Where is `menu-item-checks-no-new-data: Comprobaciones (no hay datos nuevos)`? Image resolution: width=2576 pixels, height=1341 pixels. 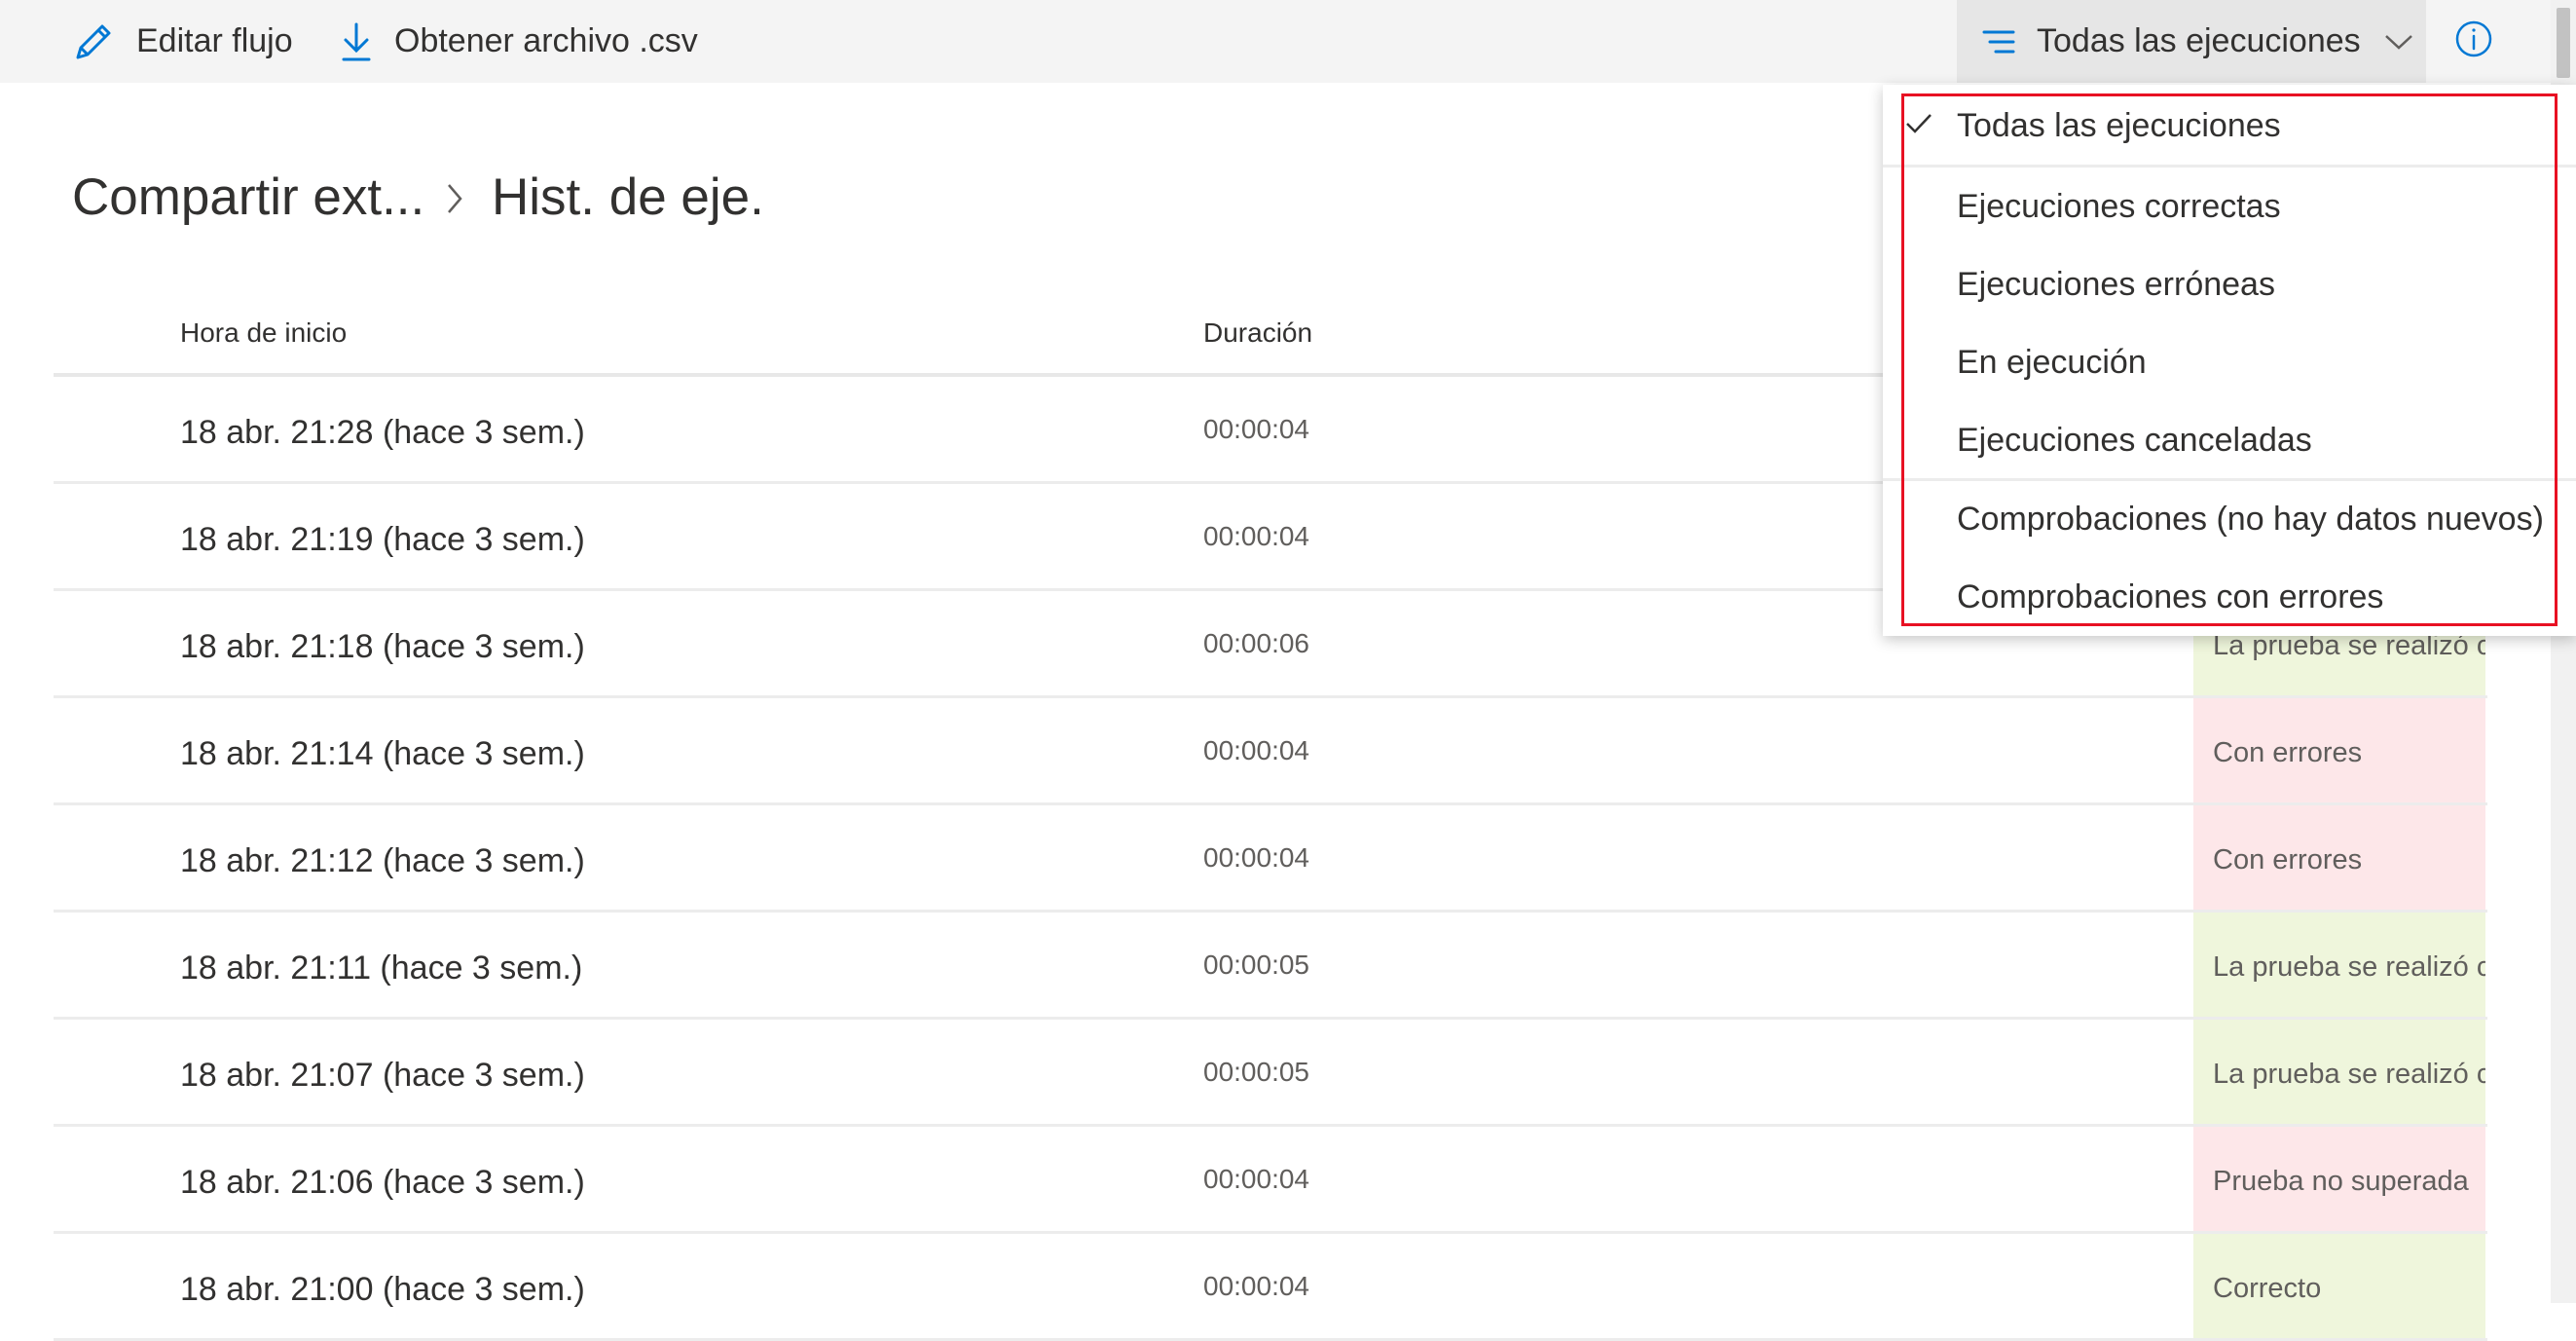
menu-item-checks-no-new-data: Comprobaciones (no hay datos nuevos) is located at coordinates (2229, 520).